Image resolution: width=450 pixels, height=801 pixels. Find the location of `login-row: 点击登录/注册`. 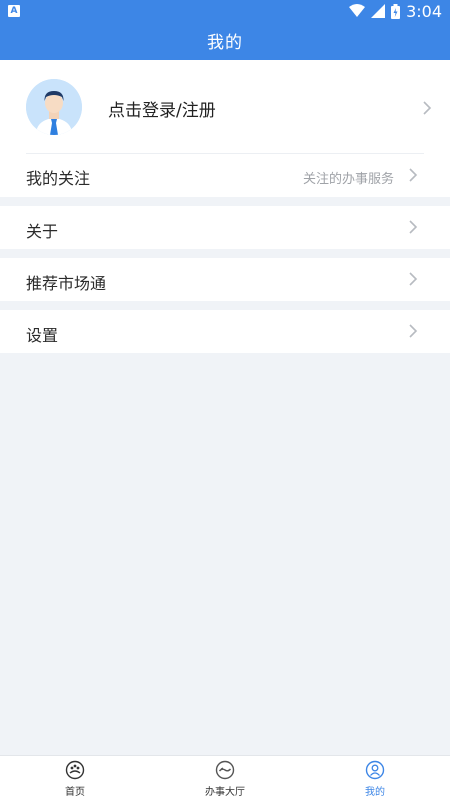

login-row: 点击登录/注册 is located at coordinates (225, 106).